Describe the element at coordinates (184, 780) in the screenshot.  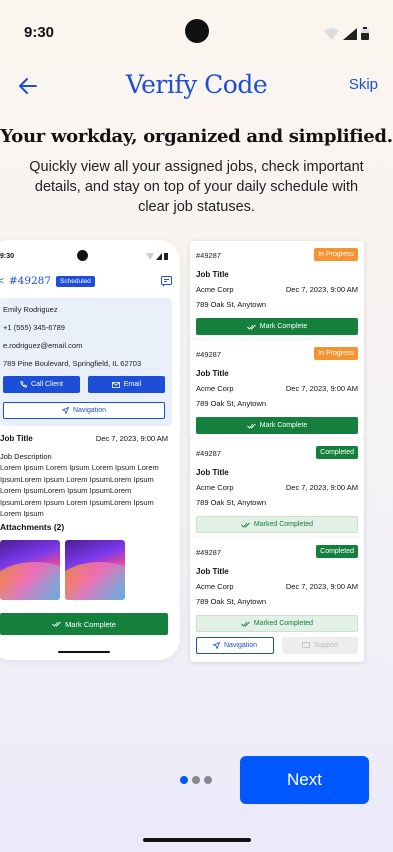
I see `page-dot-active` at that location.